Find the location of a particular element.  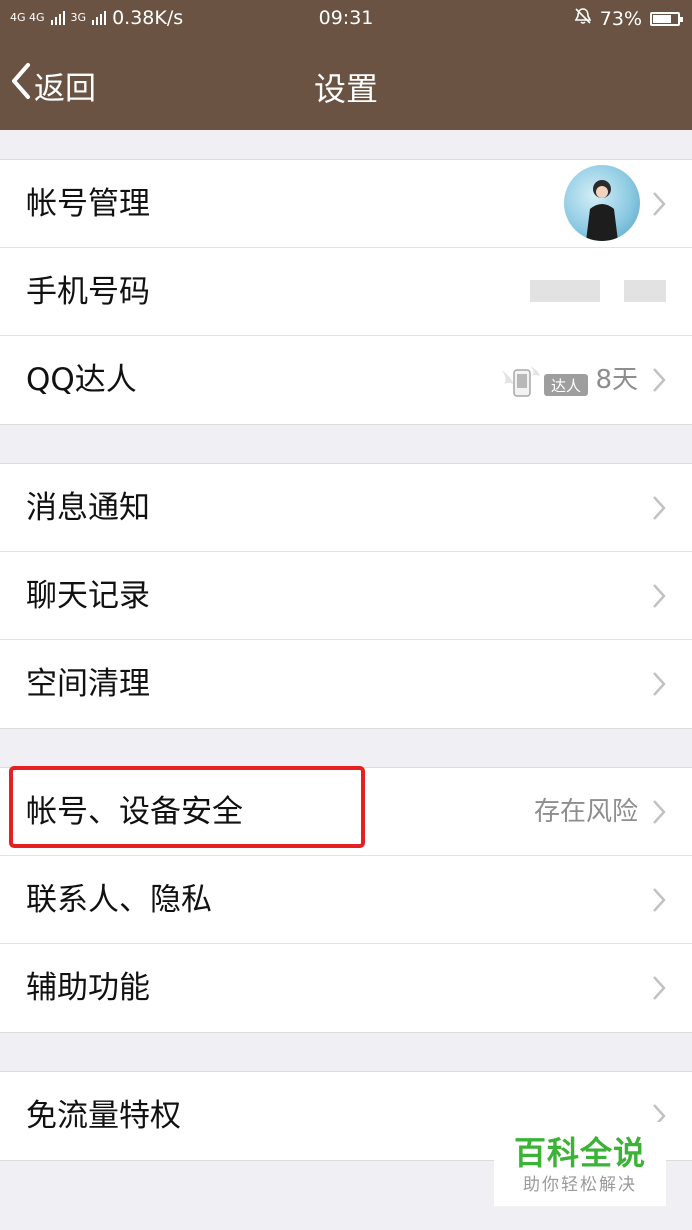

settings-item-label: 辅助功能 is located at coordinates (88, 988).